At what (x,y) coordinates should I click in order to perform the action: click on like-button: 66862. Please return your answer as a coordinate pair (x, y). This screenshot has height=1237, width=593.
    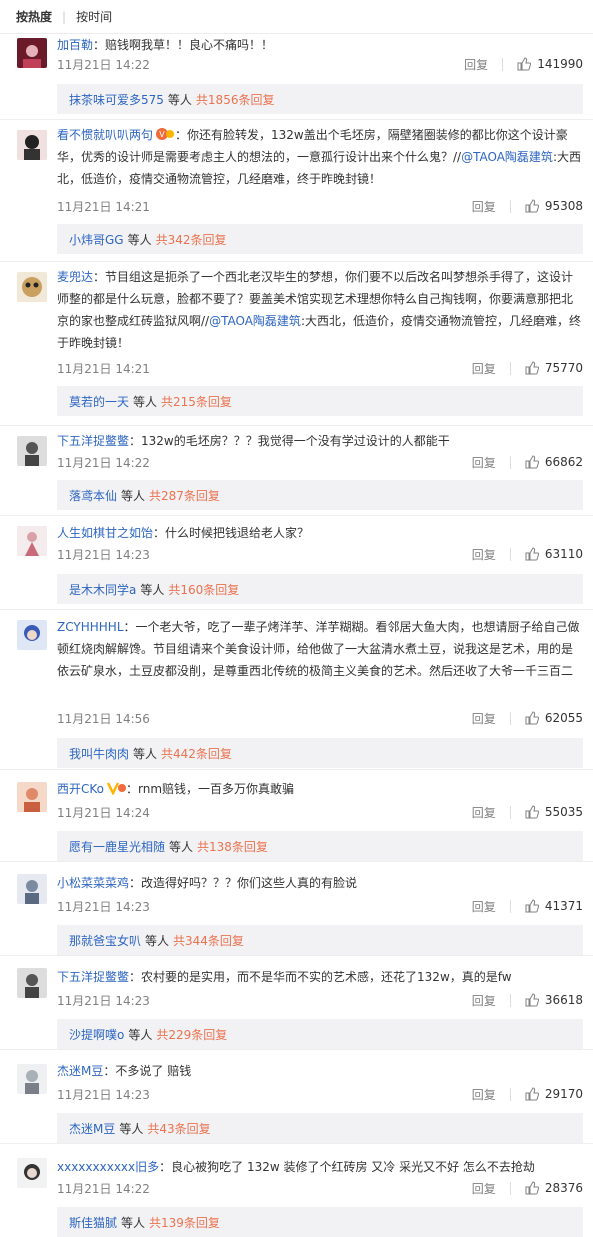
    Looking at the image, I should click on (554, 462).